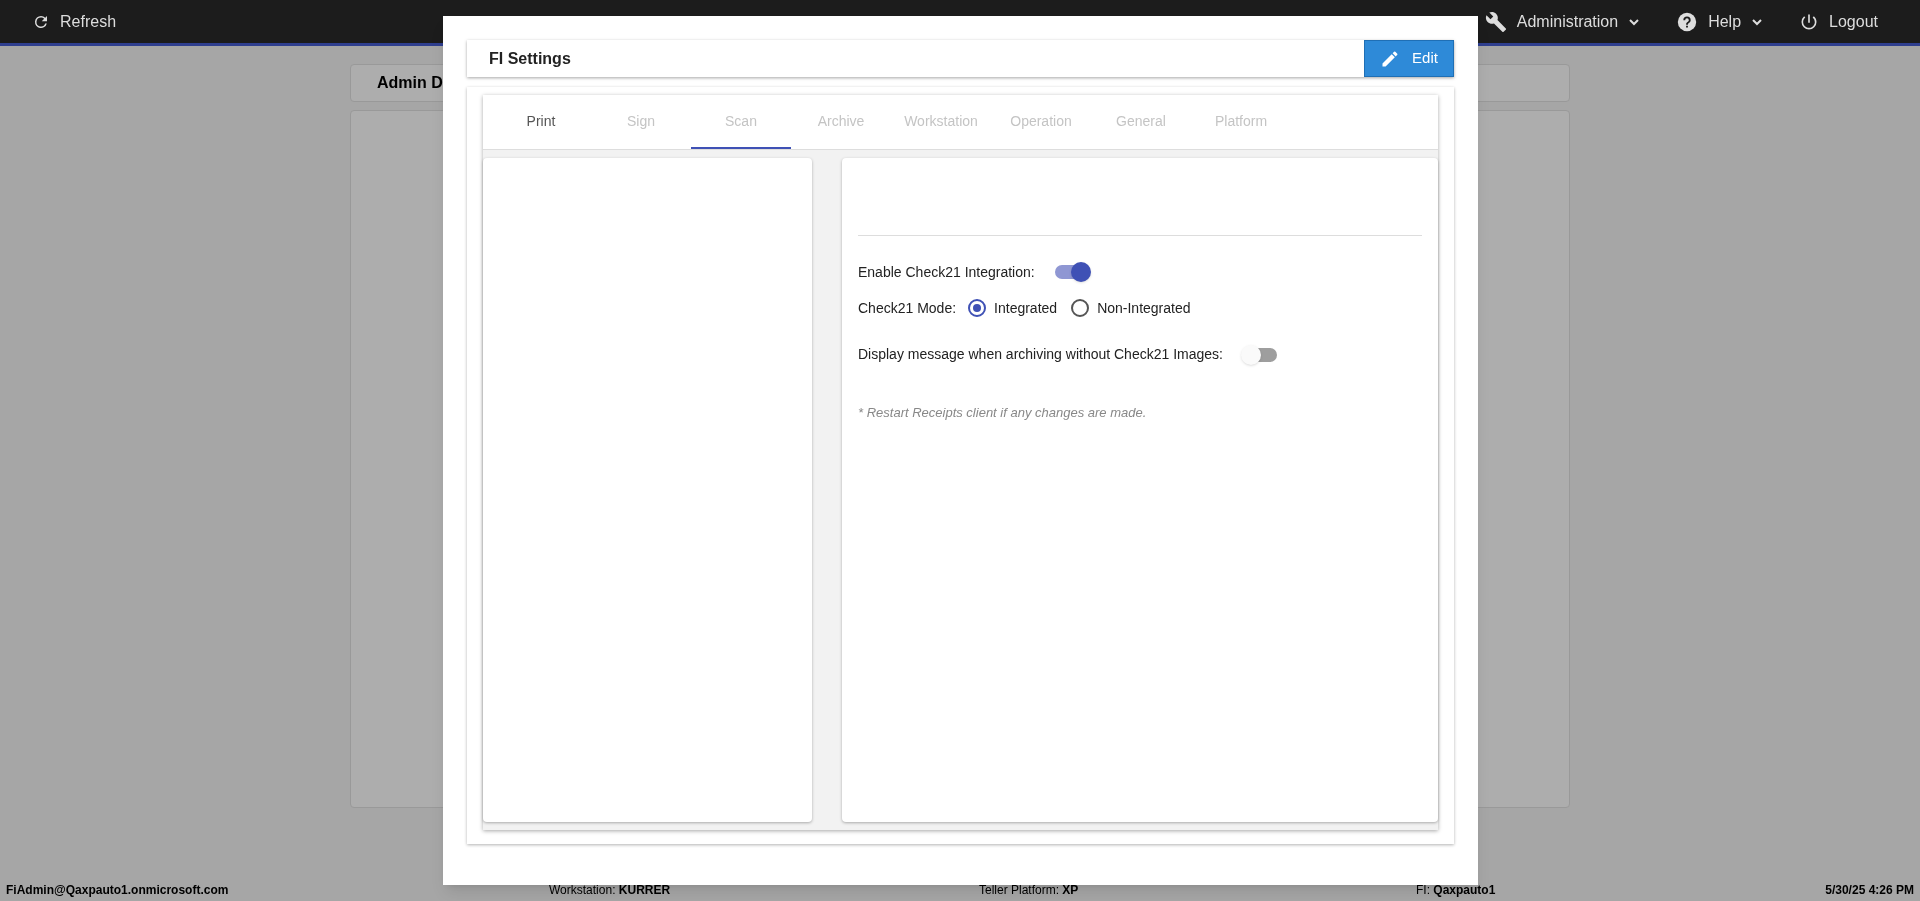  What do you see at coordinates (74, 21) in the screenshot?
I see `refresh-button: Refresh` at bounding box center [74, 21].